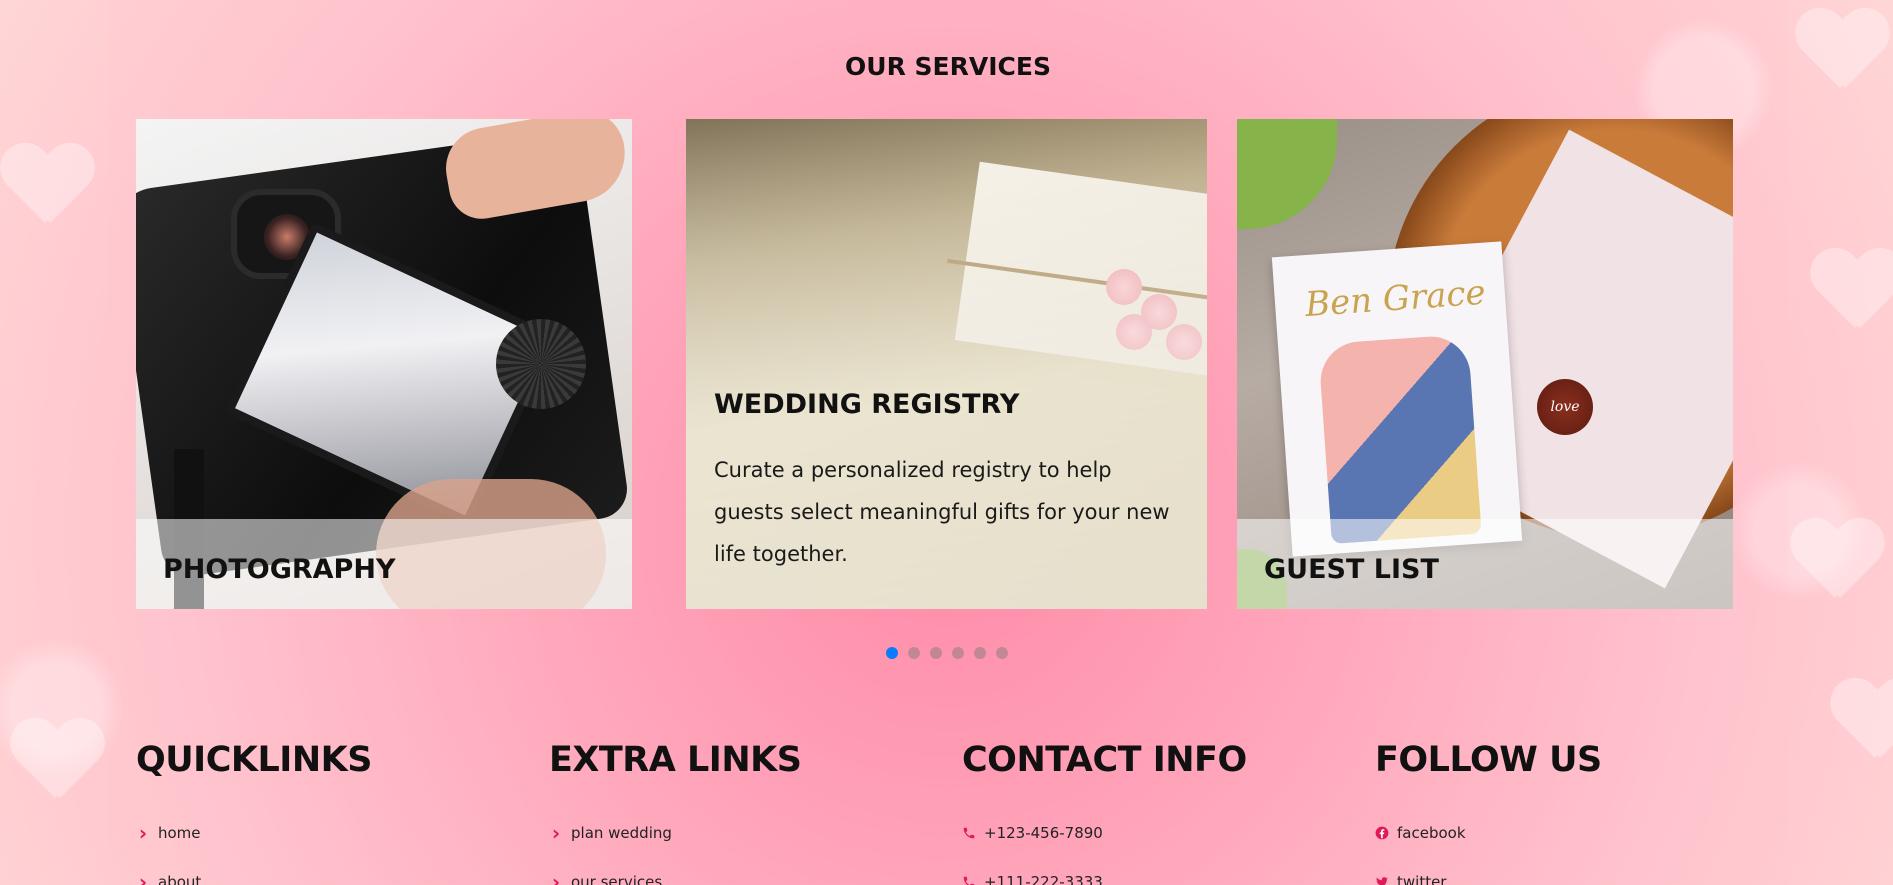 The height and width of the screenshot is (885, 1893). What do you see at coordinates (1043, 832) in the screenshot?
I see `phone-number: +123-456-7890` at bounding box center [1043, 832].